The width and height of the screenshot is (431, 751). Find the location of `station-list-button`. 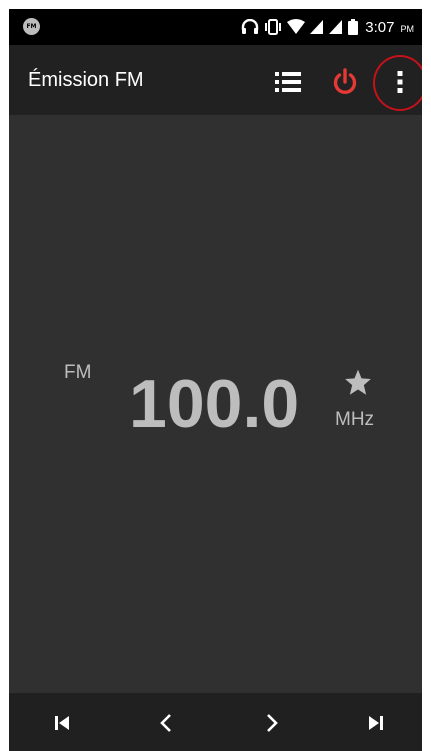

station-list-button is located at coordinates (288, 82).